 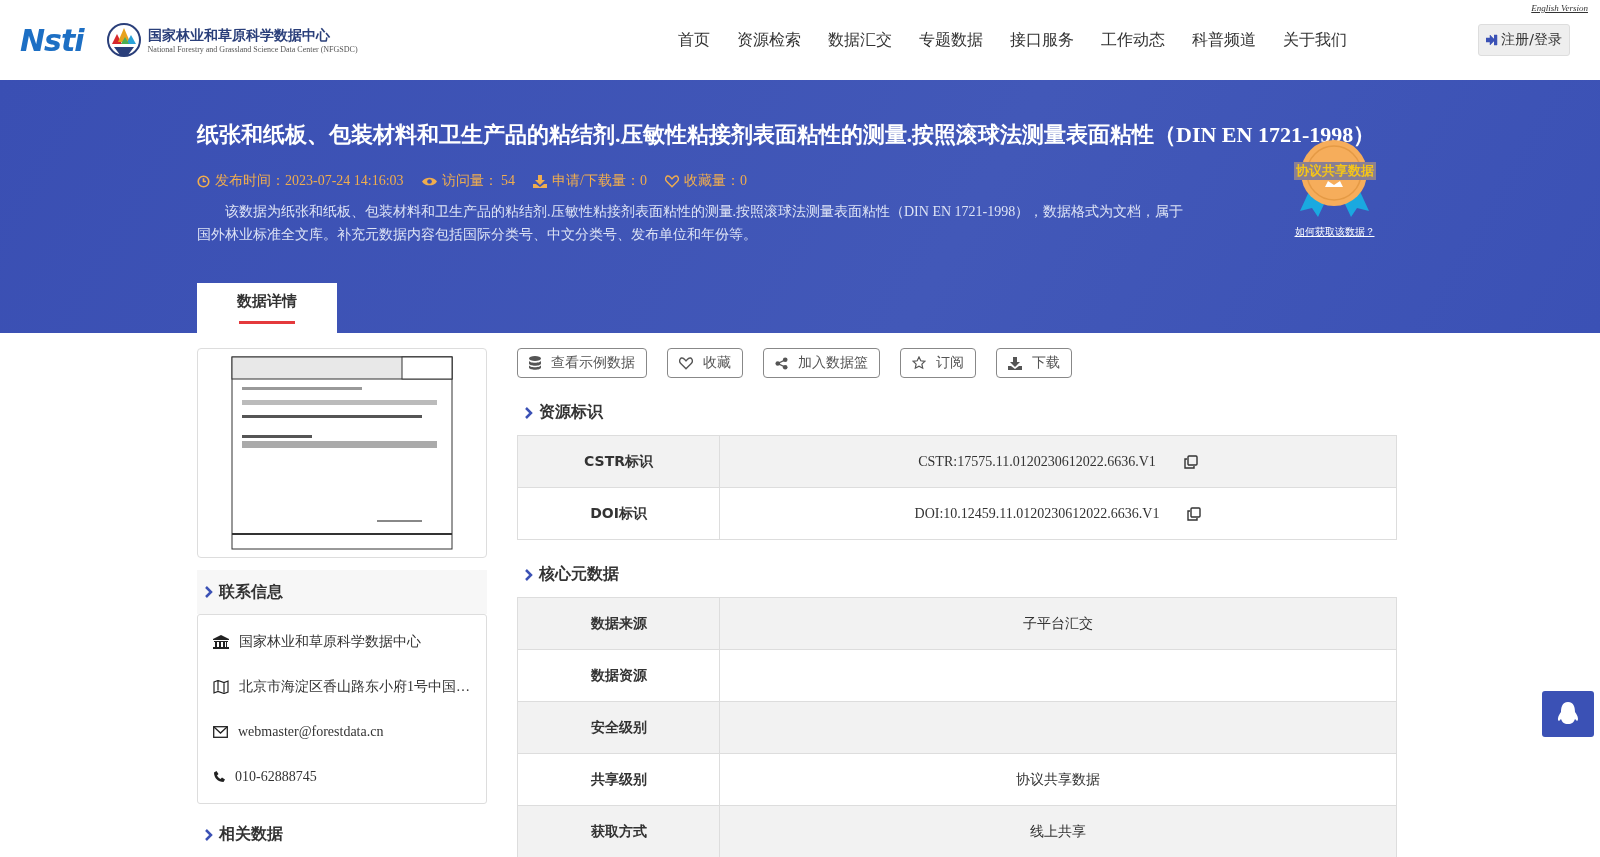 I want to click on logo-title: 国家林业和草原科学数据中心, so click(x=239, y=35).